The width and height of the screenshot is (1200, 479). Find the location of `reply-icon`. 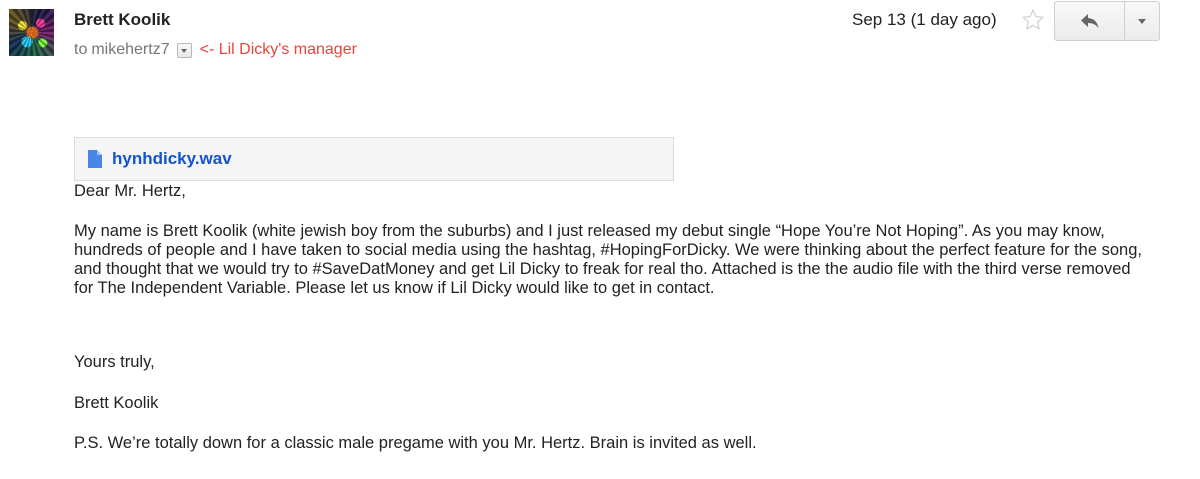

reply-icon is located at coordinates (1089, 21).